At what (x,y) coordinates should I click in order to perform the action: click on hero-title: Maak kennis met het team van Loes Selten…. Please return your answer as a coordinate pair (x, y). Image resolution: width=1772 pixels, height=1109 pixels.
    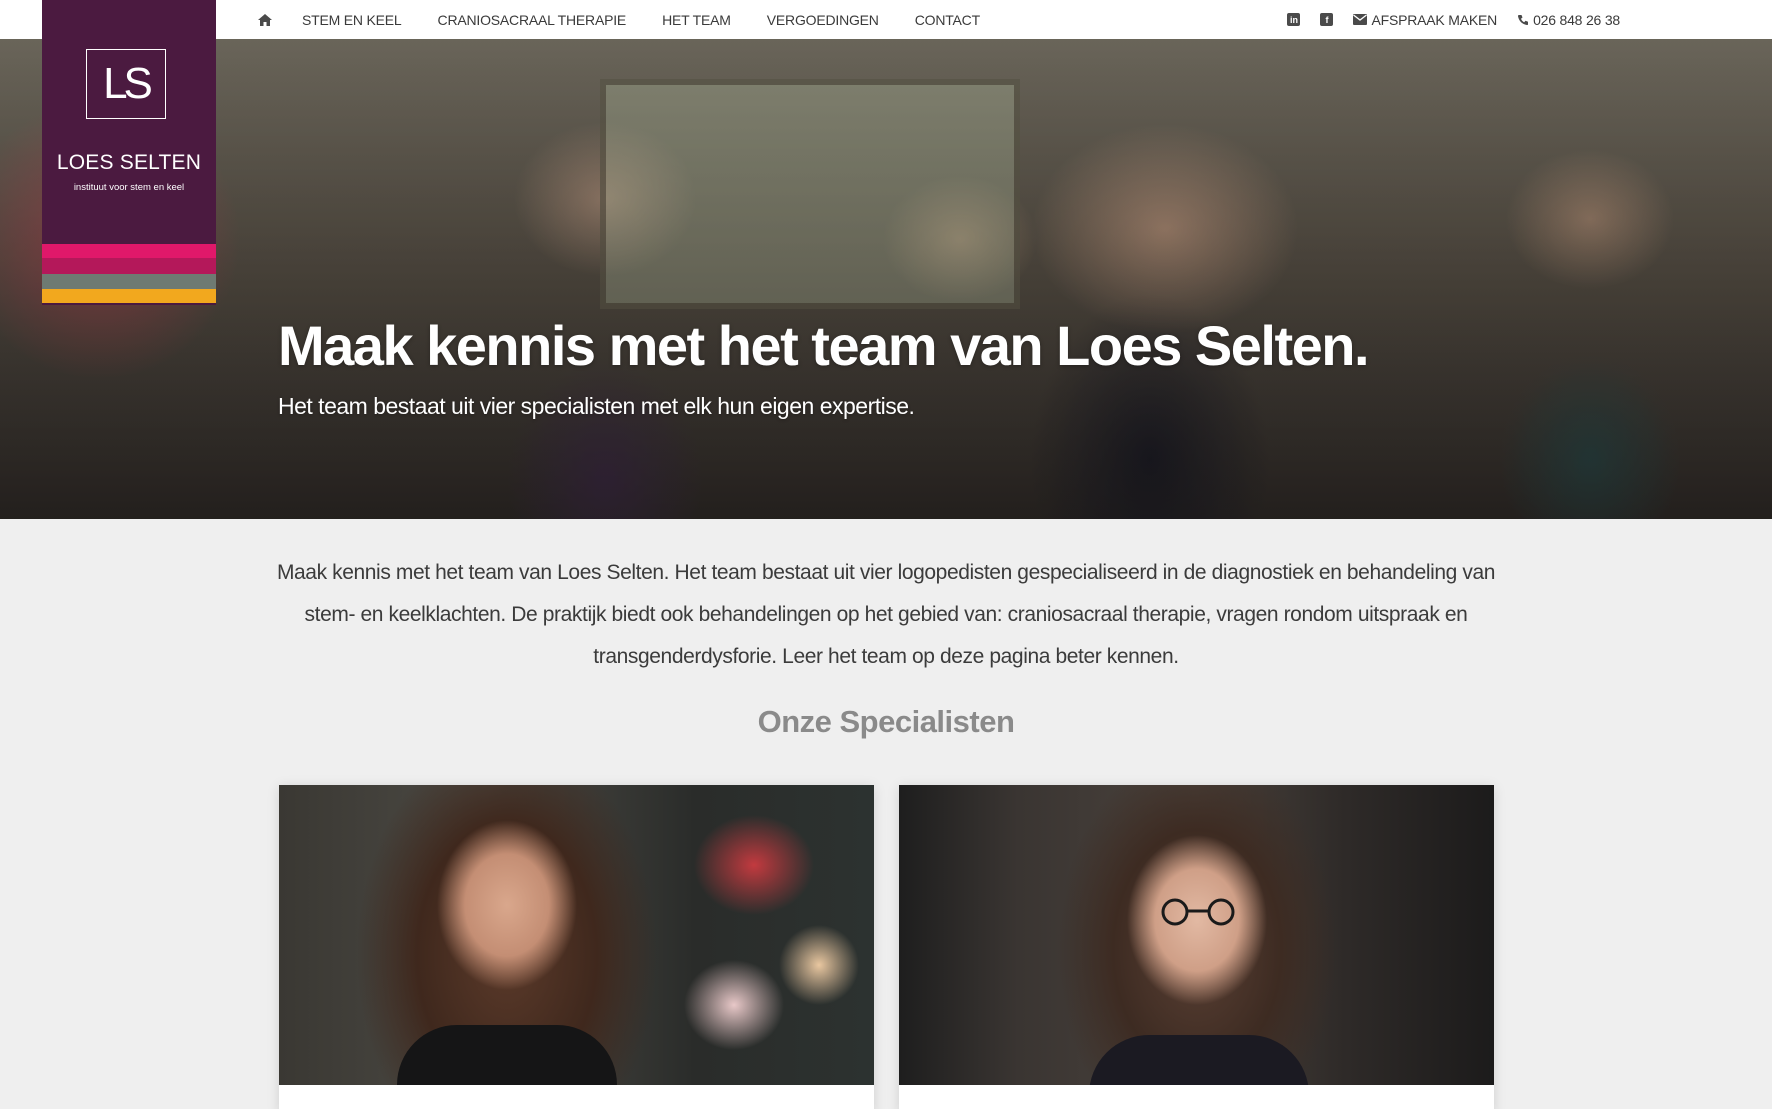
    Looking at the image, I should click on (824, 345).